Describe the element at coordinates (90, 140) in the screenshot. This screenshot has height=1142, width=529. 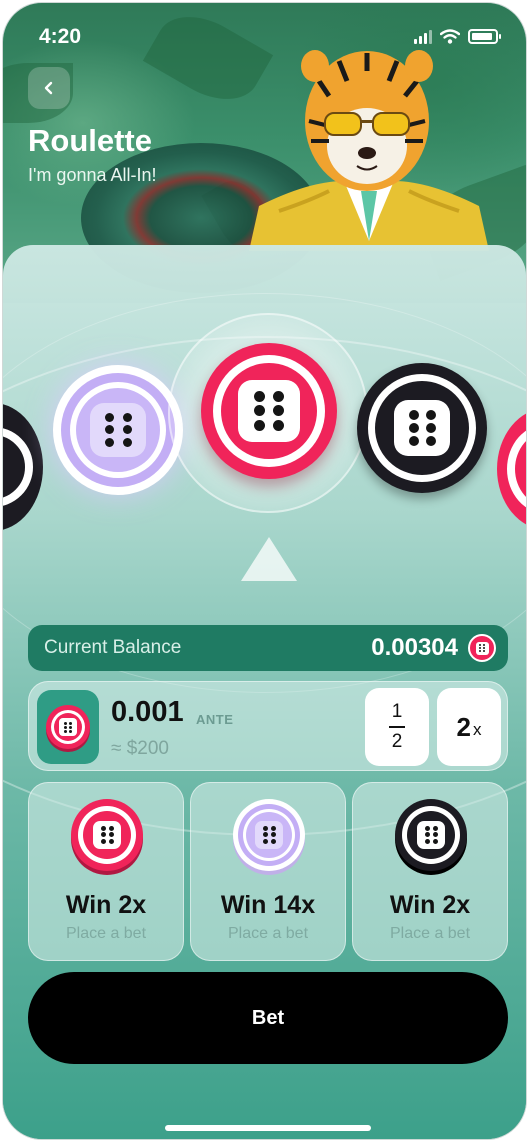
I see `page-title: Roulette` at that location.